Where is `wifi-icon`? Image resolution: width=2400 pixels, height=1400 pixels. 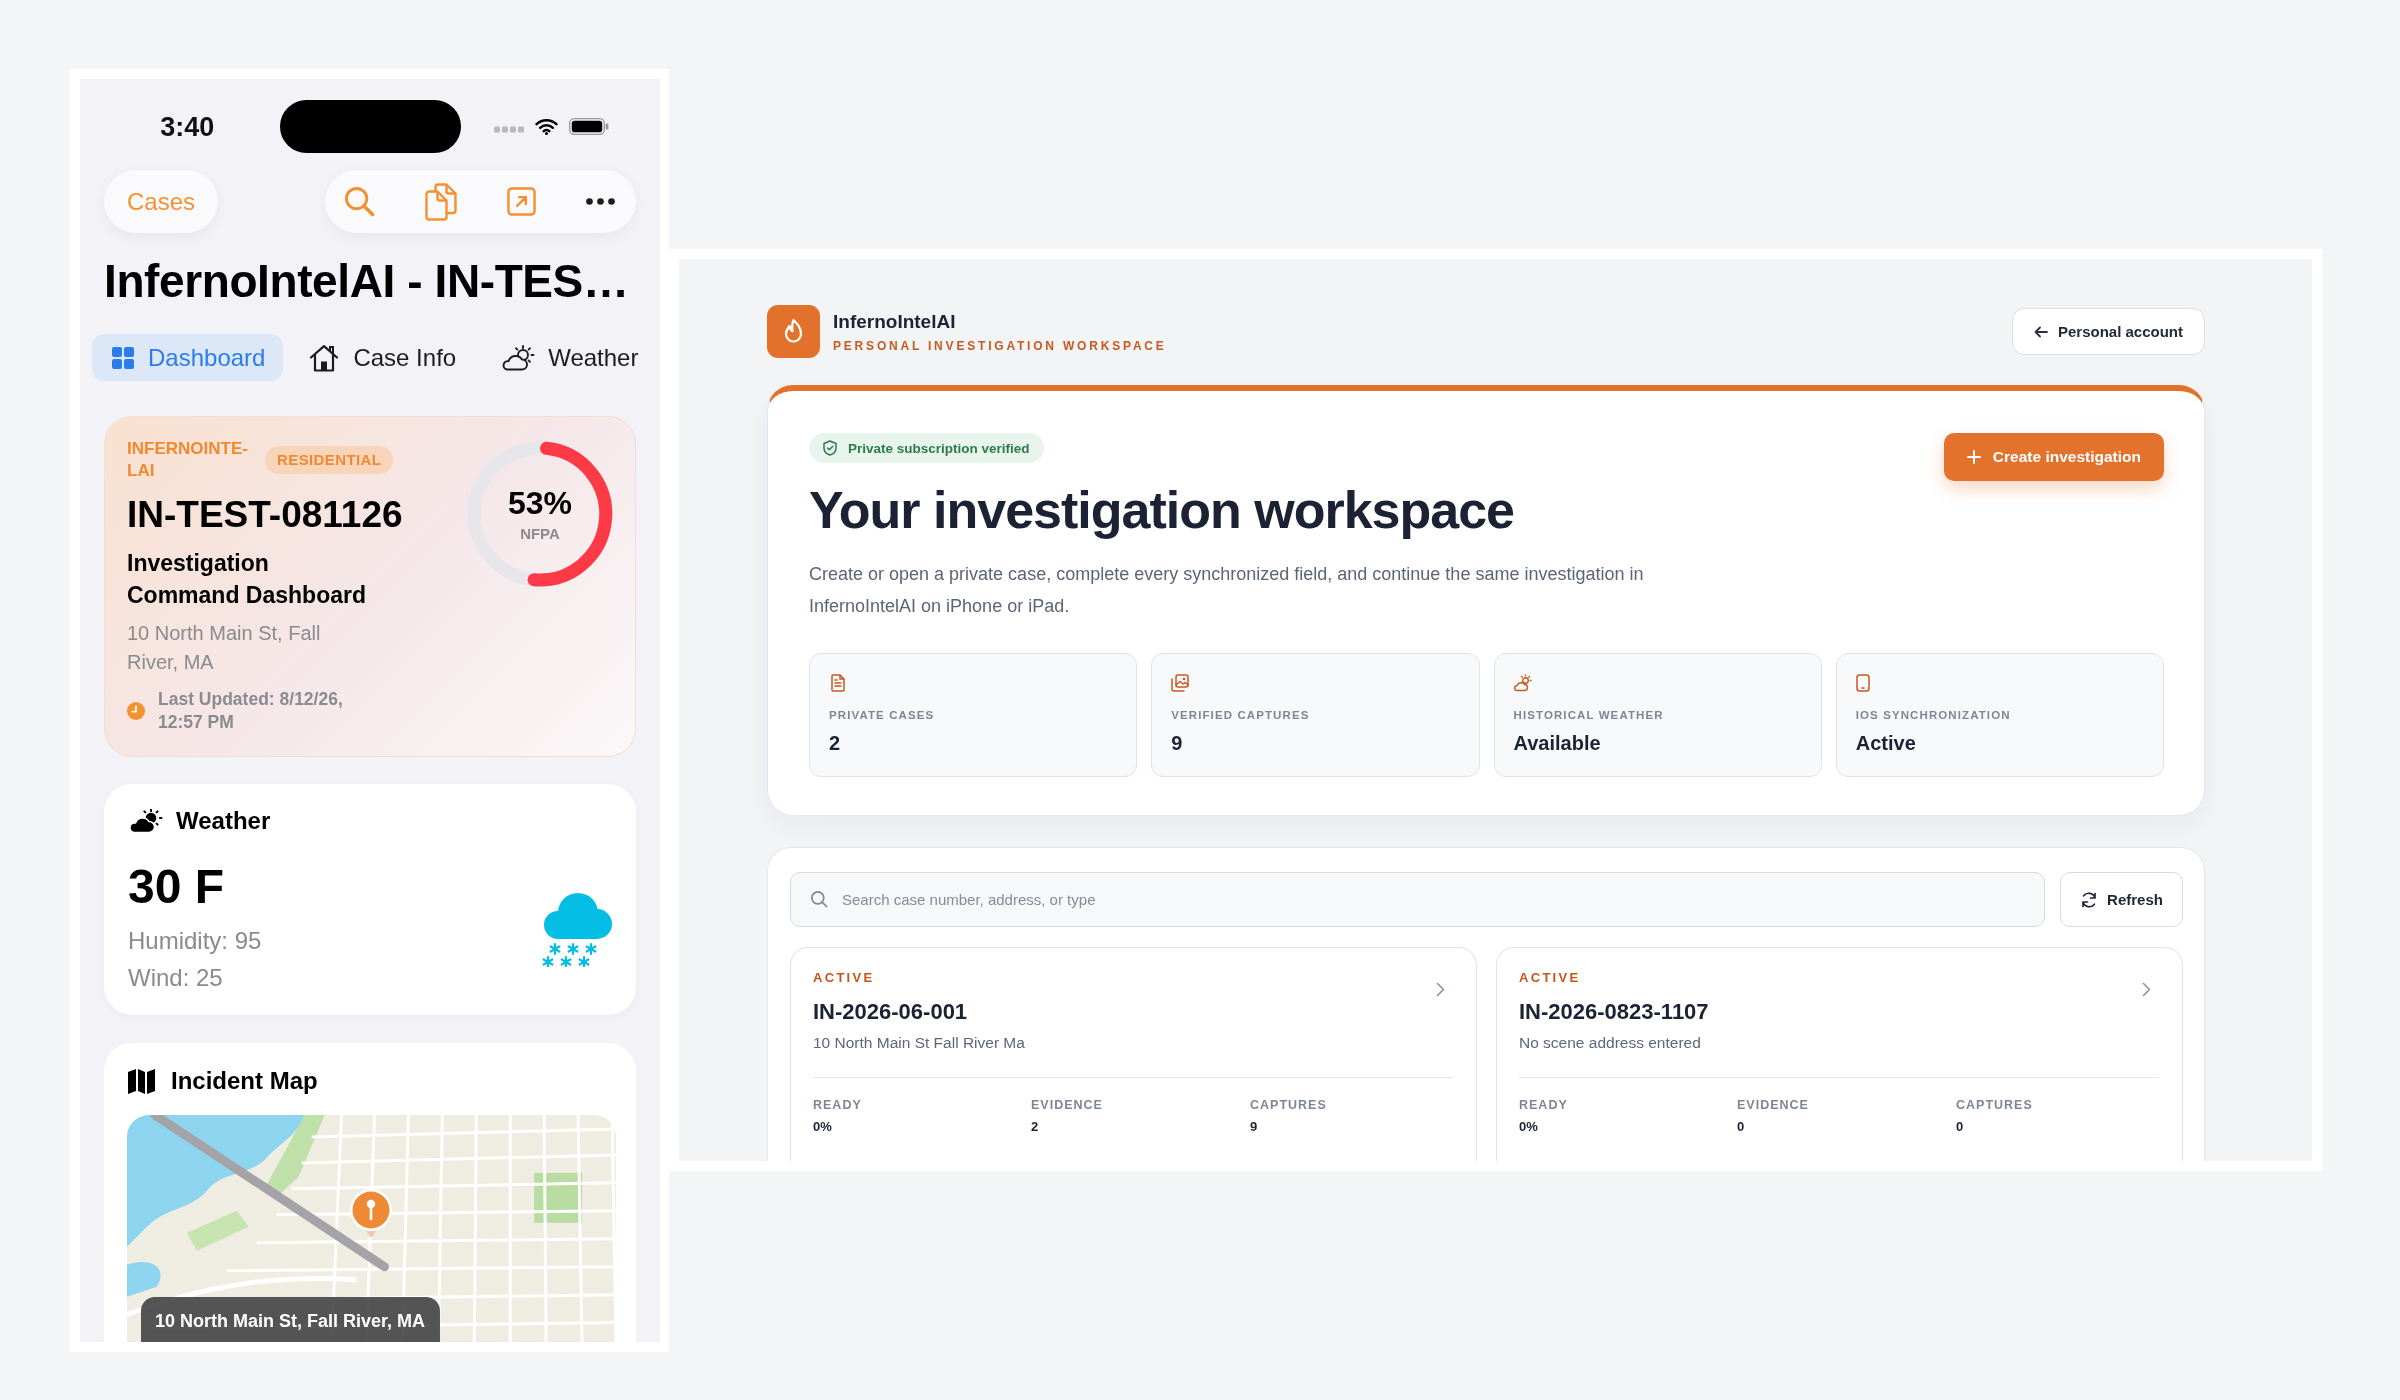 wifi-icon is located at coordinates (546, 126).